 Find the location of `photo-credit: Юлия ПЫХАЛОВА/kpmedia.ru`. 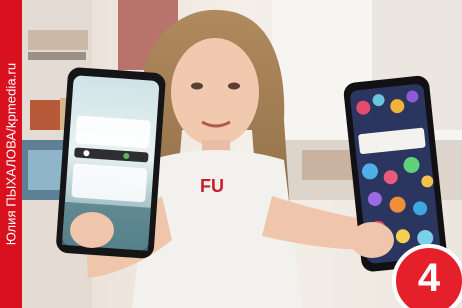

photo-credit: Юлия ПЫХАЛОВА/kpmedia.ru is located at coordinates (11, 154).